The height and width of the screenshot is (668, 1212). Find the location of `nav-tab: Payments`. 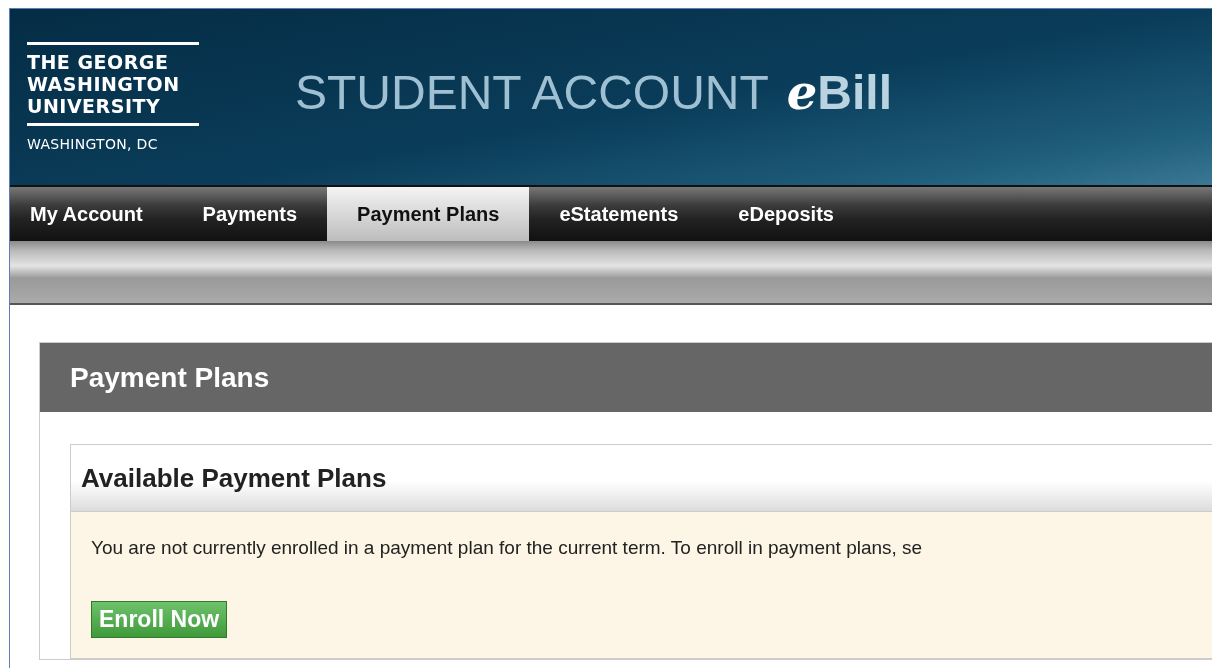

nav-tab: Payments is located at coordinates (250, 214).